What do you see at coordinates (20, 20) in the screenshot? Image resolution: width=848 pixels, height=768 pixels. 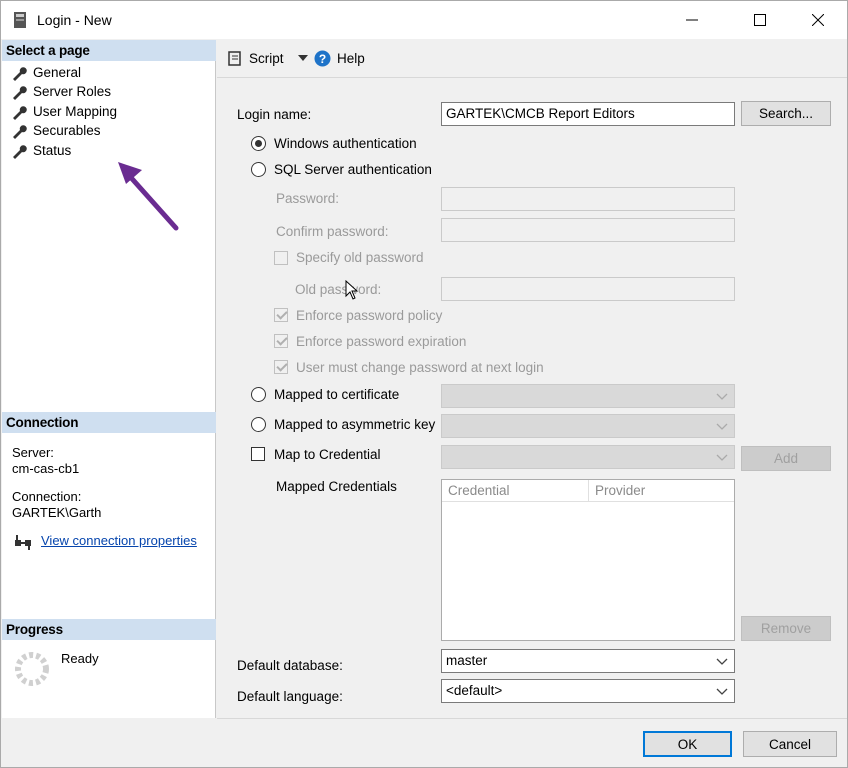 I see `app-icon` at bounding box center [20, 20].